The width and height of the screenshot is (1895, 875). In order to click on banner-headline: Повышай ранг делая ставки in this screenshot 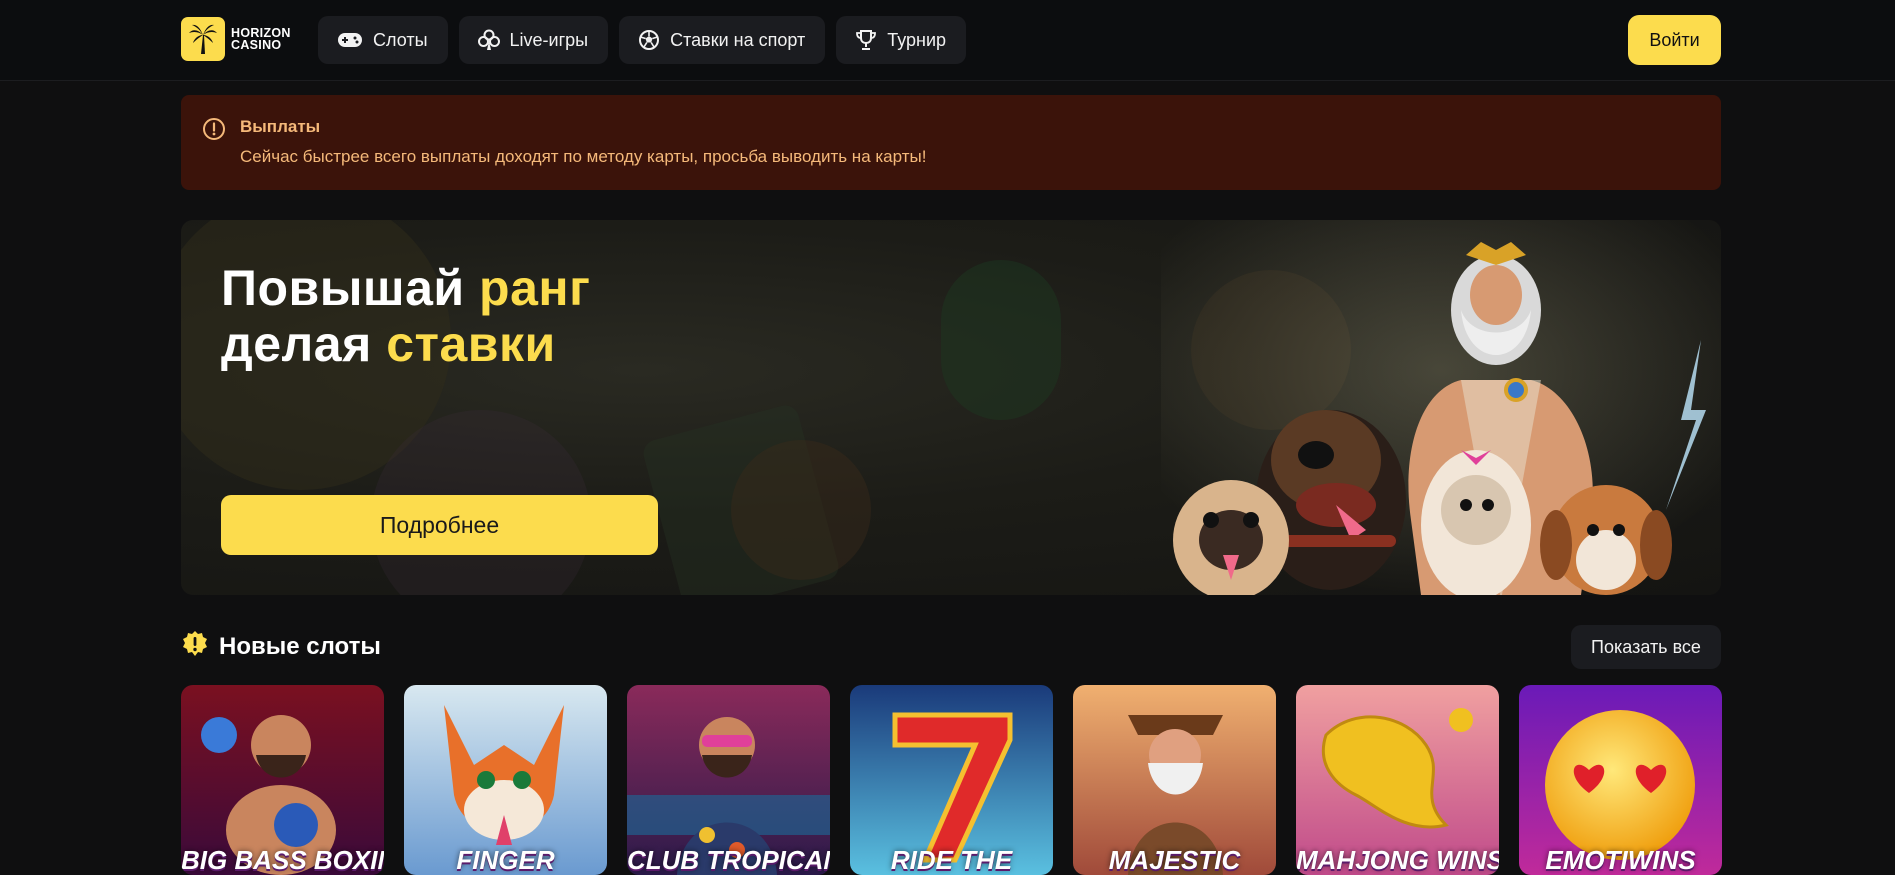, I will do `click(405, 316)`.